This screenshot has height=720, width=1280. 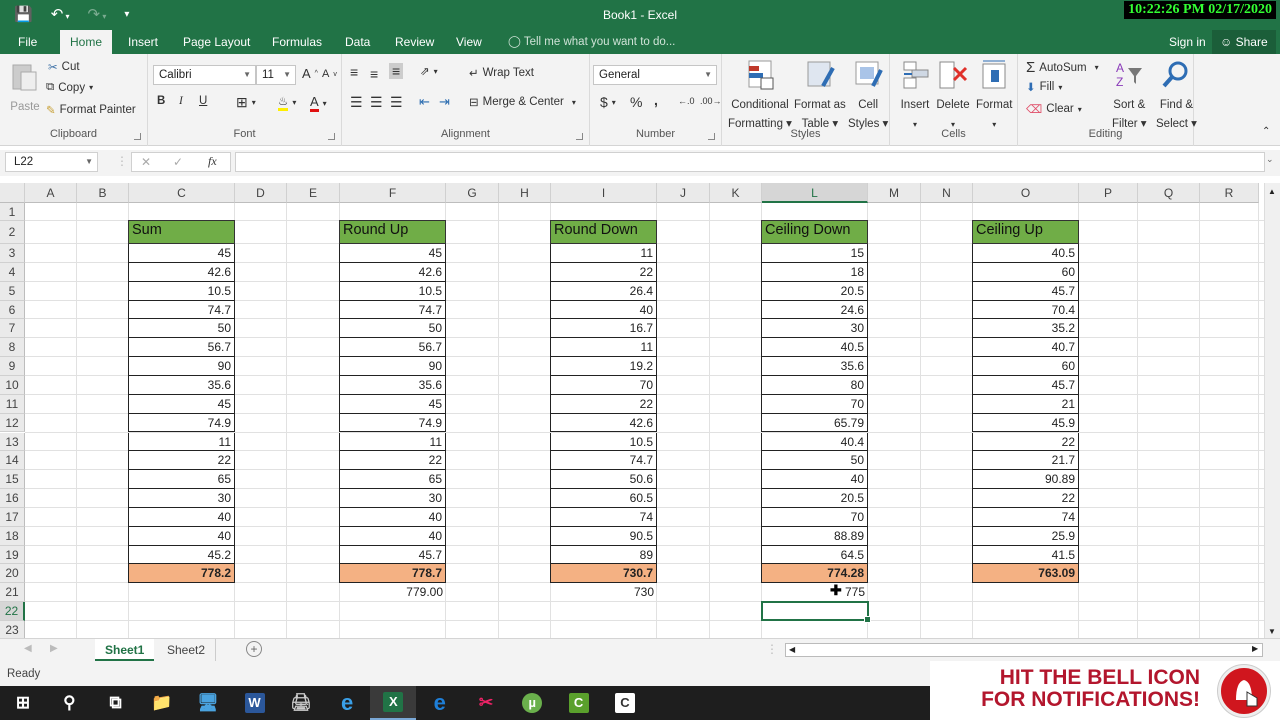 I want to click on ceiling-down-rounded-result-cell: 775, so click(x=814, y=592).